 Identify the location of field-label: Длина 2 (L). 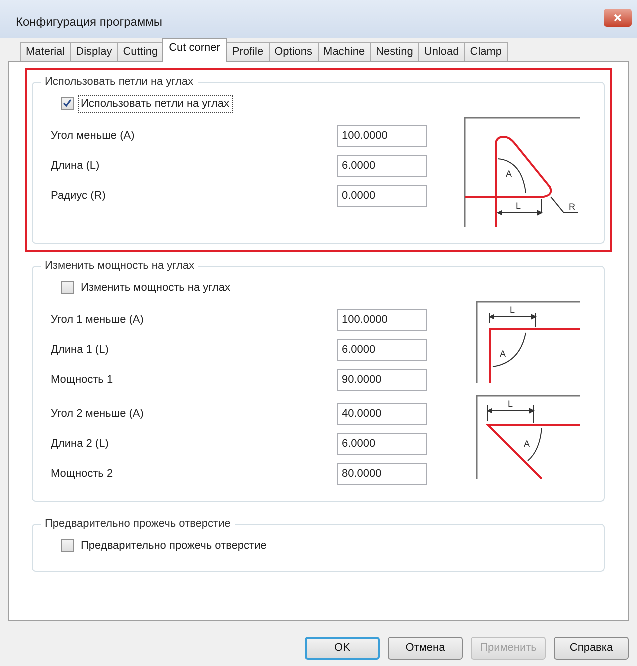
(80, 444).